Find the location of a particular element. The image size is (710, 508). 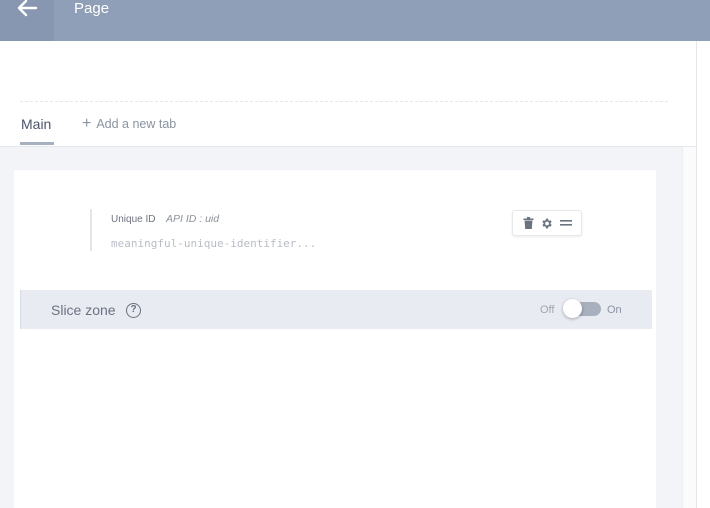

top-bar: Page is located at coordinates (355, 20).